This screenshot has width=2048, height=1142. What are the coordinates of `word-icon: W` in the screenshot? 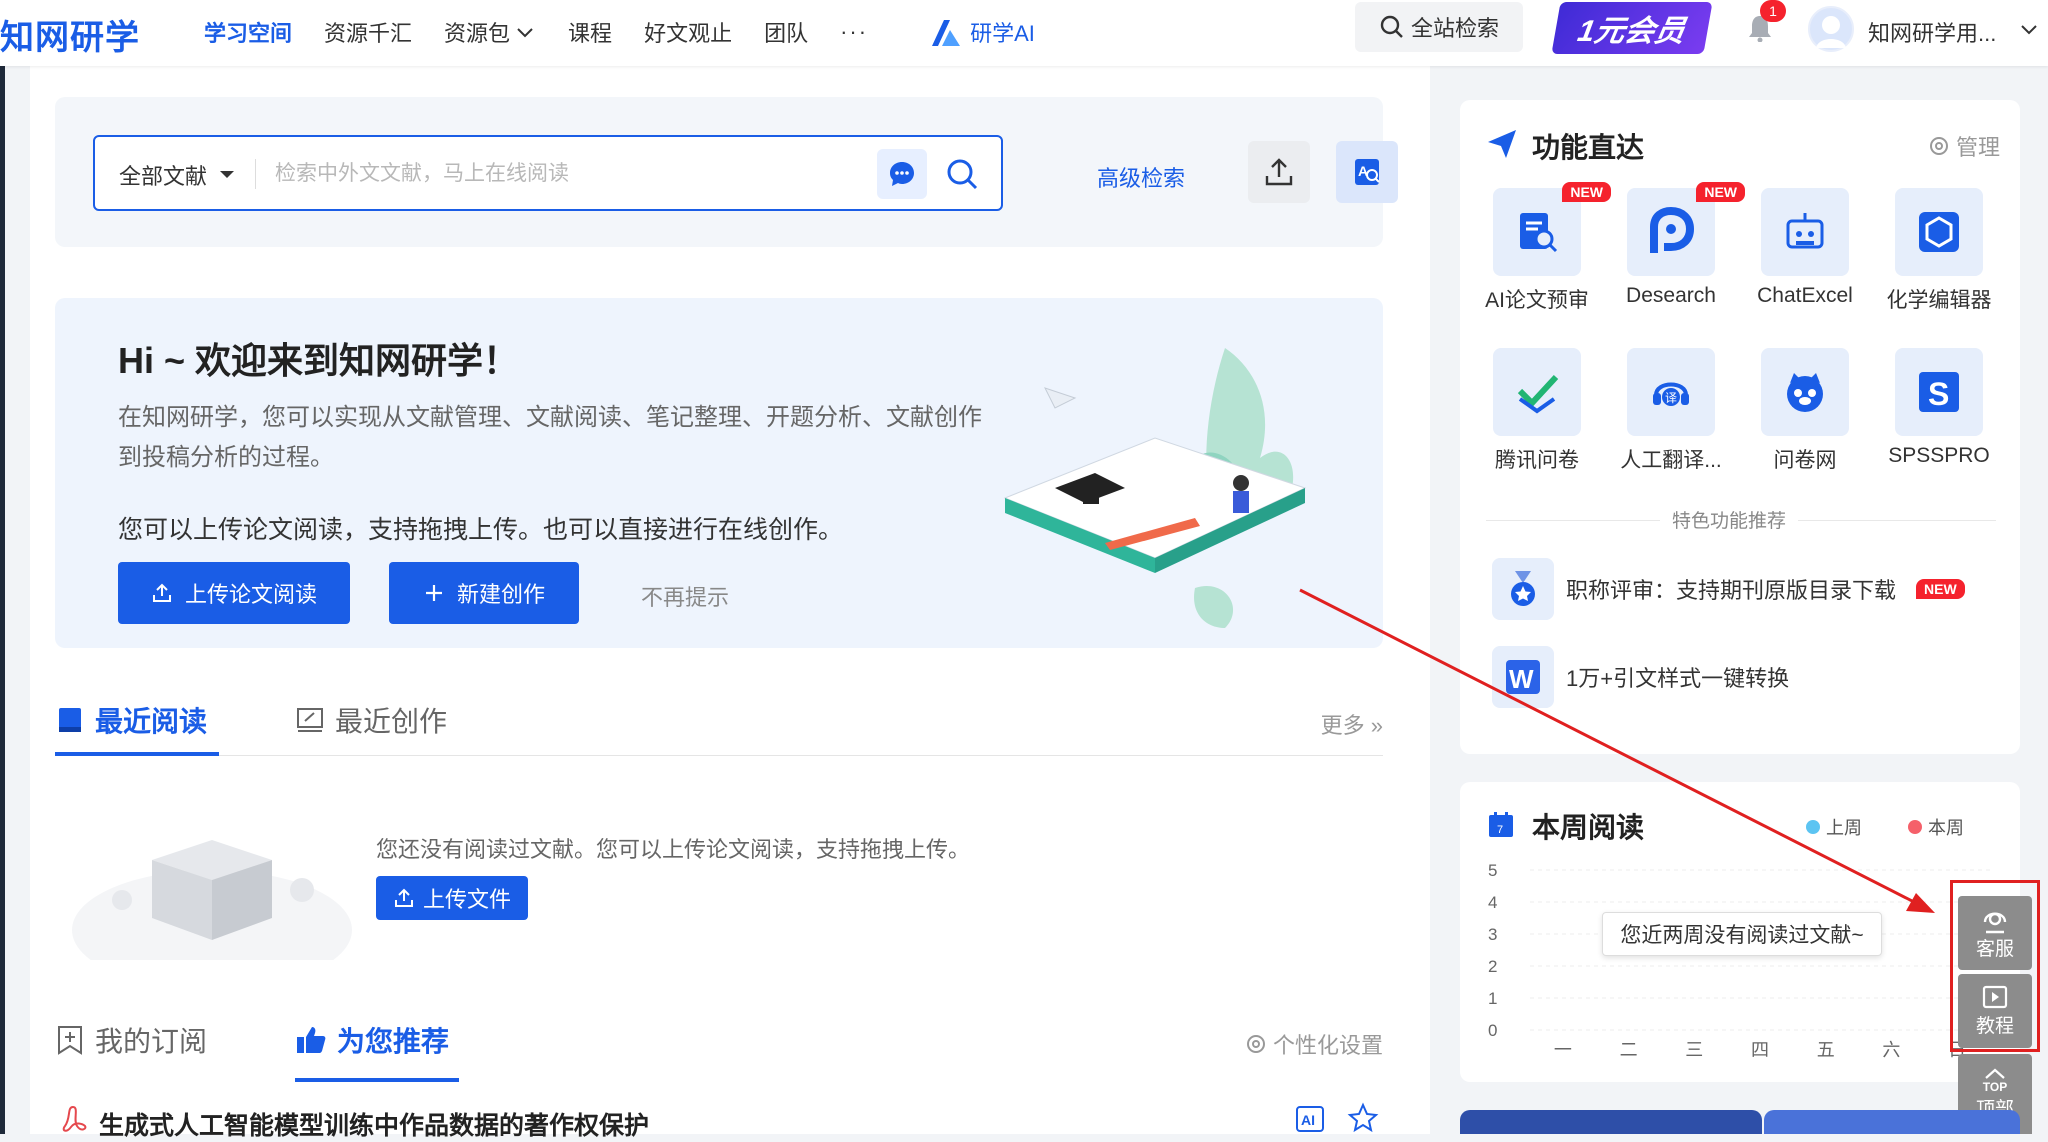 It's located at (1523, 677).